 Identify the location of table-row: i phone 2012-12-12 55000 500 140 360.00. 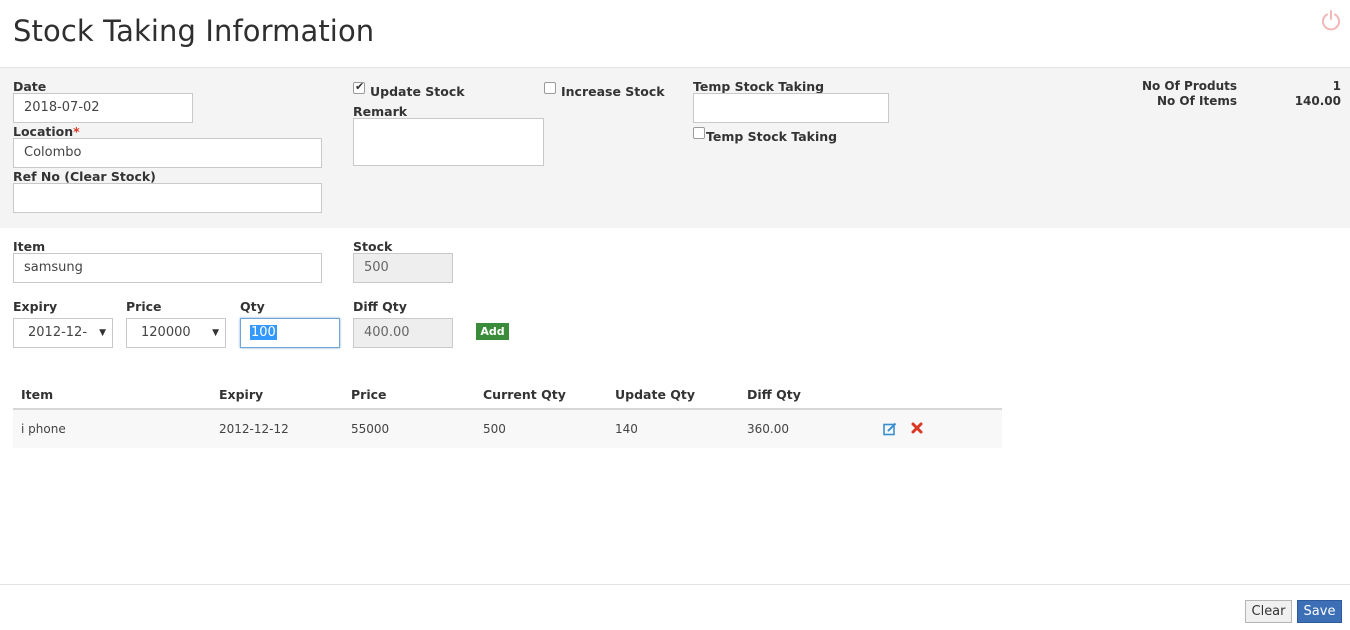
(507, 429).